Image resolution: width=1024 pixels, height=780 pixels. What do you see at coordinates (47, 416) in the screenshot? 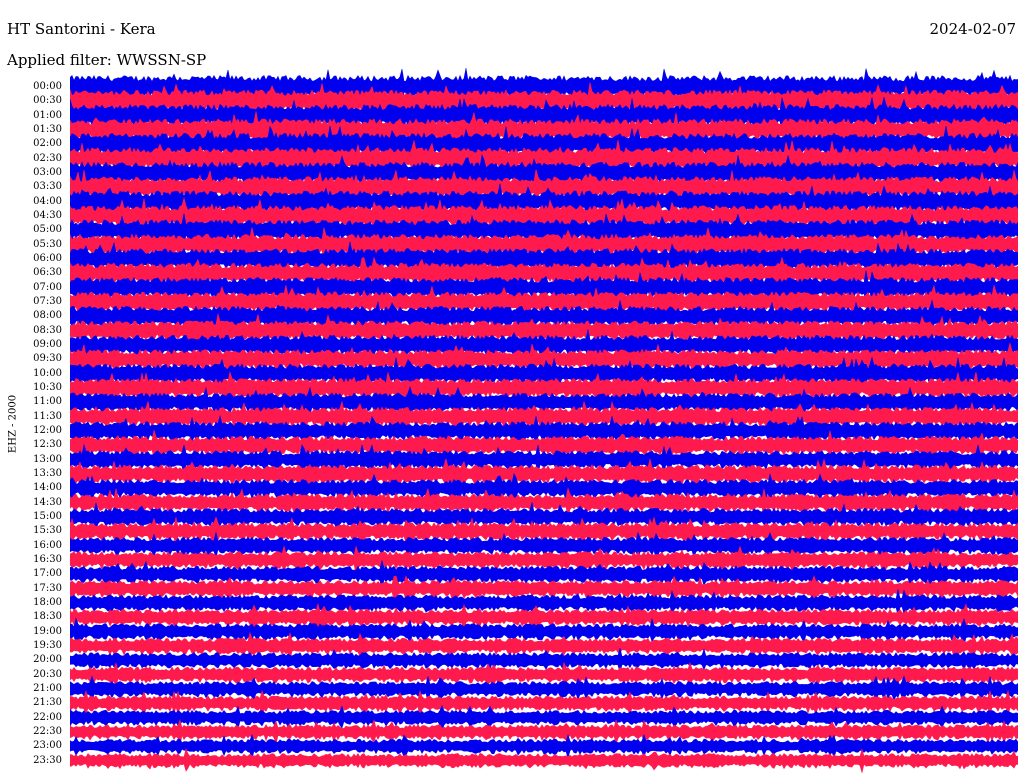
I see `time-label: 11:30` at bounding box center [47, 416].